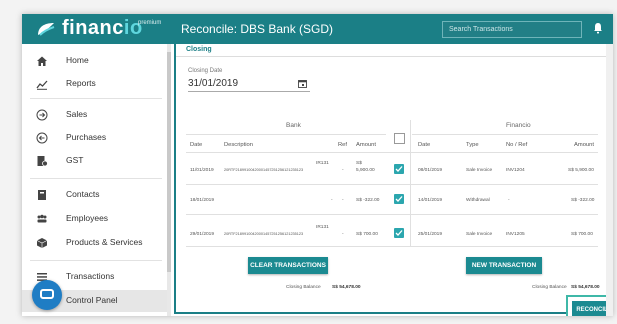  Describe the element at coordinates (150, 23) in the screenshot. I see `brand-tag: premium` at that location.